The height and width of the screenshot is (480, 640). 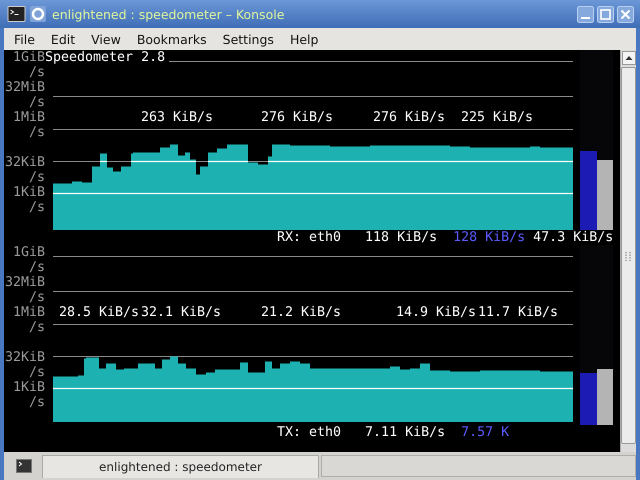 What do you see at coordinates (629, 58) in the screenshot?
I see `scroll-up-icon` at bounding box center [629, 58].